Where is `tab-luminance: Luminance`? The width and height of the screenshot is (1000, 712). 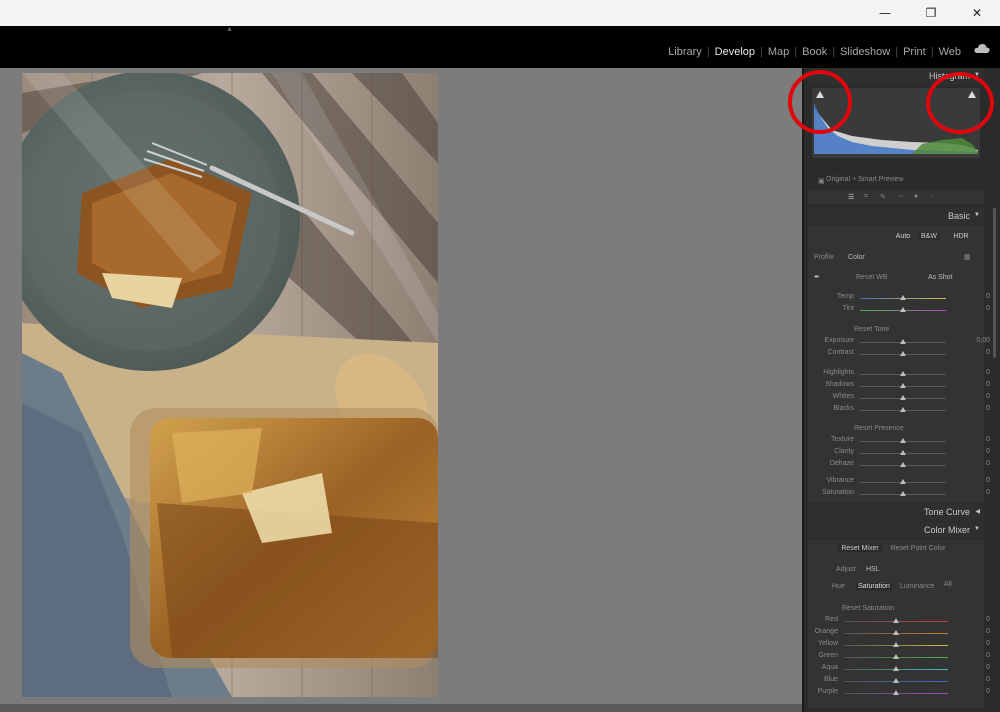
tab-luminance: Luminance is located at coordinates (917, 586).